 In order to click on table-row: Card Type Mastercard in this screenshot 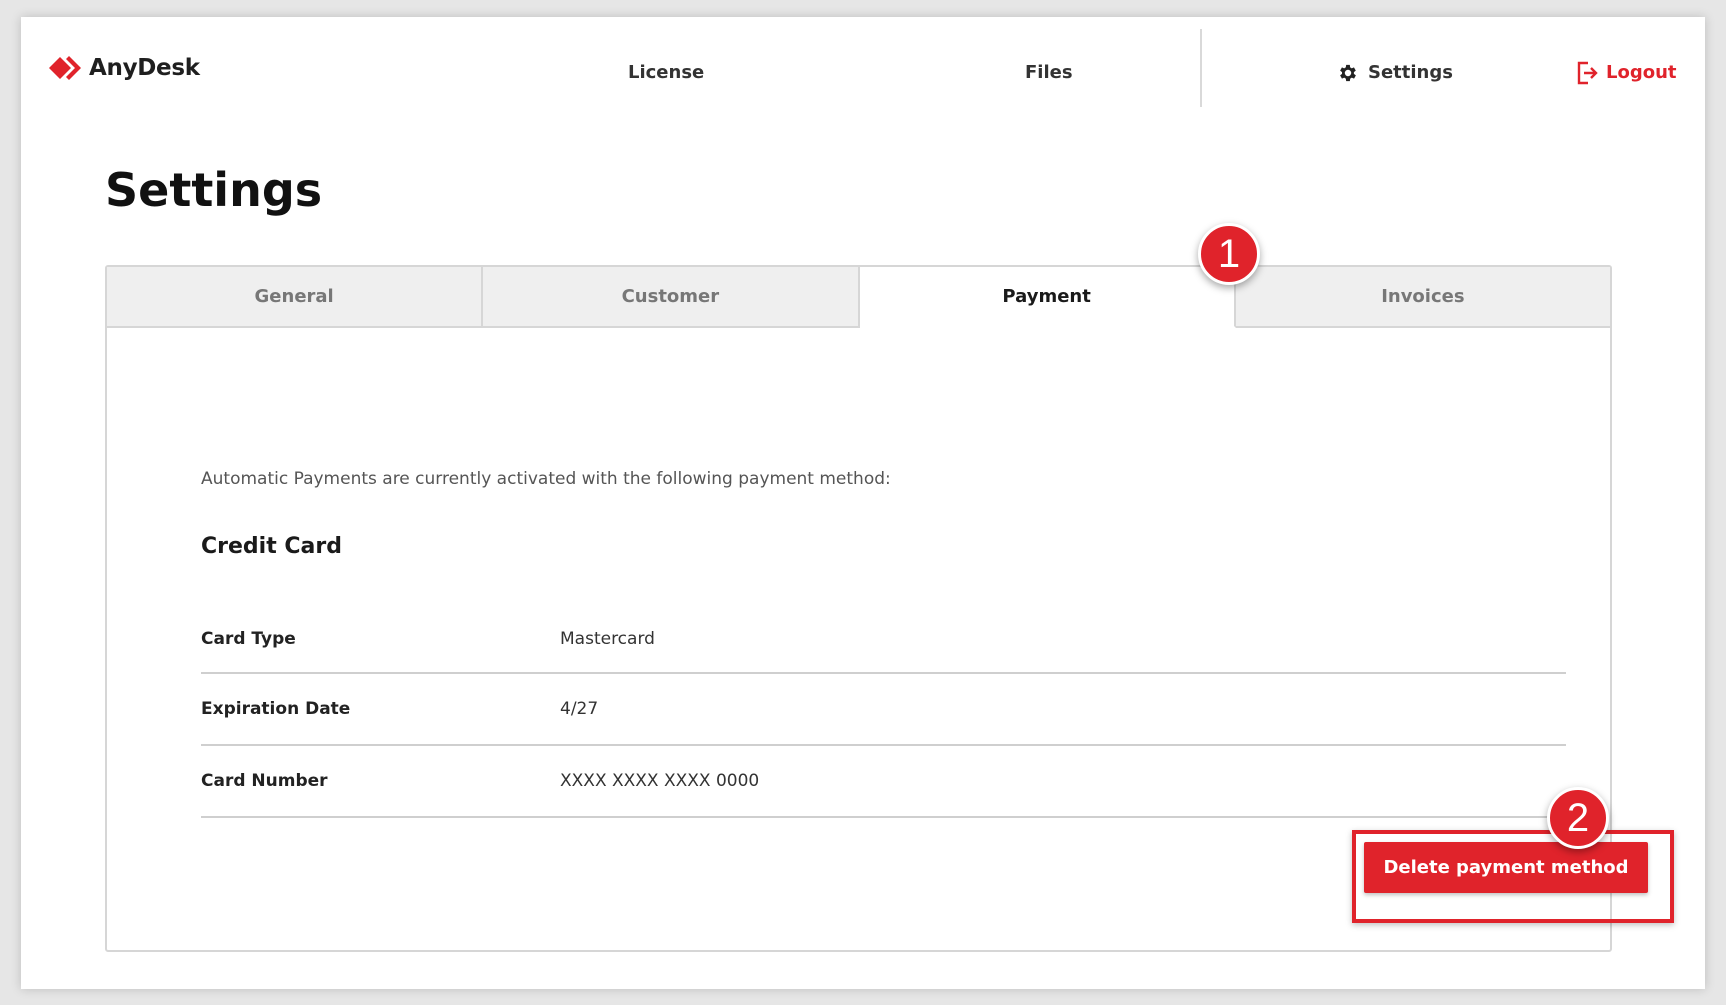, I will do `click(883, 635)`.